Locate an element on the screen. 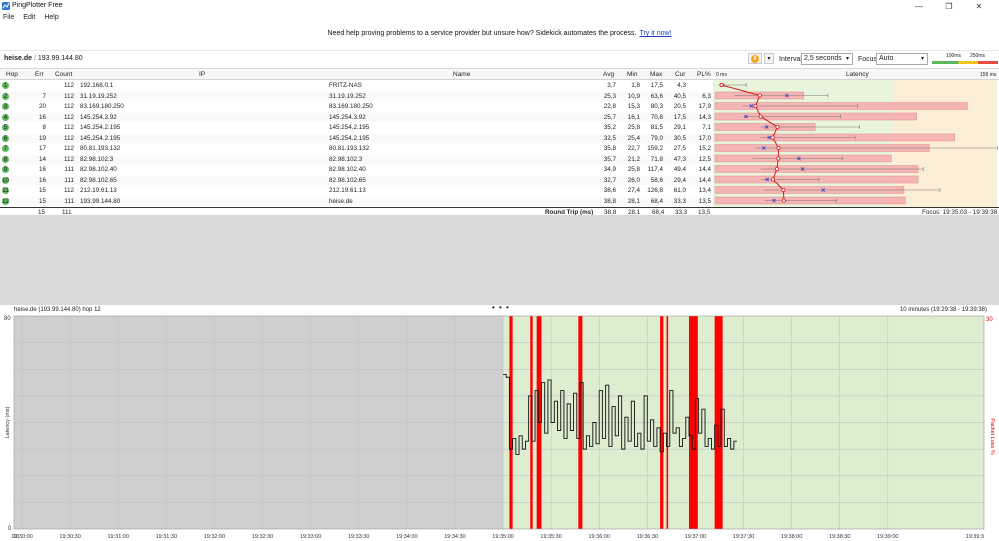 This screenshot has height=541, width=999. cell-pl: 13,5 is located at coordinates (704, 201).